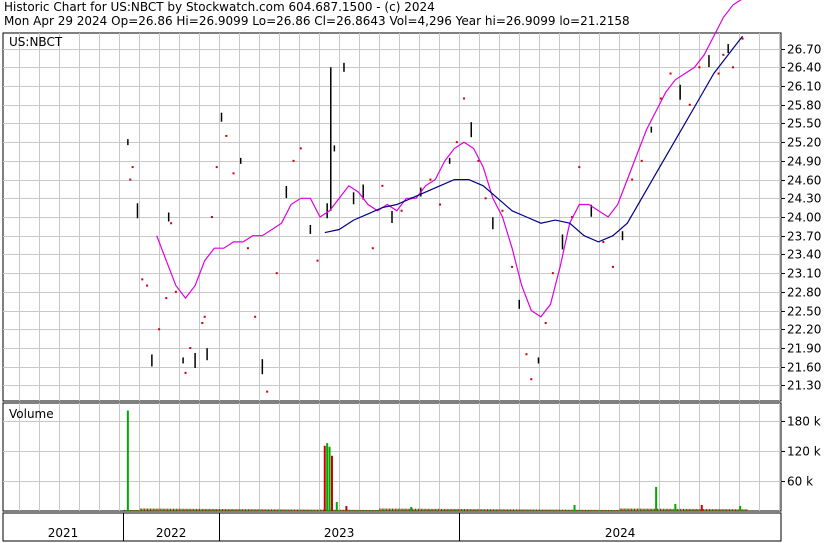  Describe the element at coordinates (804, 274) in the screenshot. I see `price-tick-label: 23.10` at that location.